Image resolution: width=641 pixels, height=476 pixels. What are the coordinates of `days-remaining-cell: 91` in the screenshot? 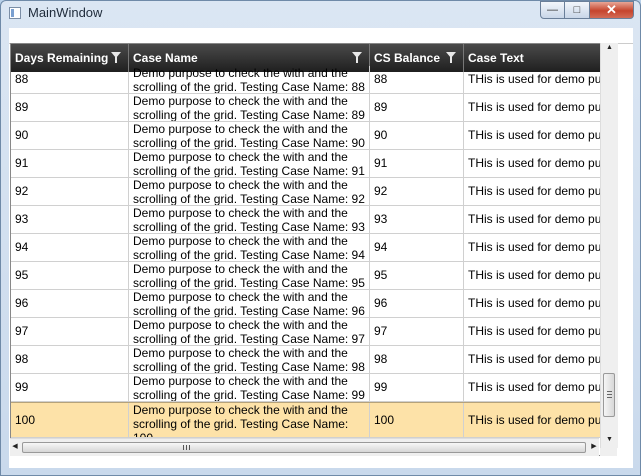 It's located at (70, 163).